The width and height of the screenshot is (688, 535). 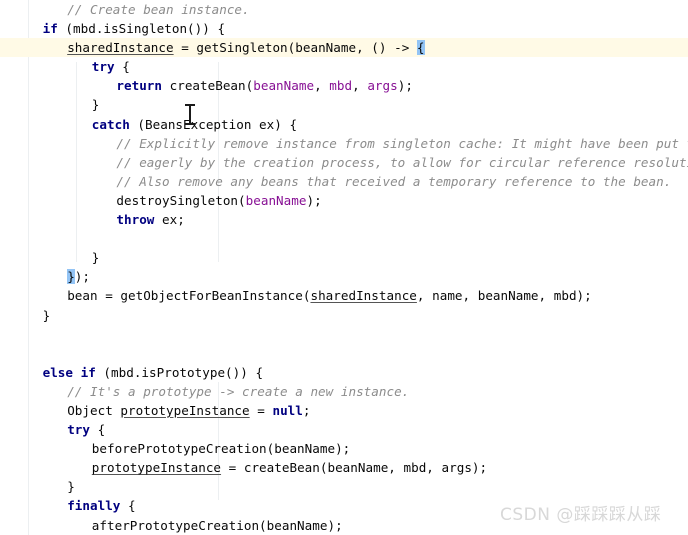 What do you see at coordinates (128, 506) in the screenshot?
I see `code-token-plain: {` at bounding box center [128, 506].